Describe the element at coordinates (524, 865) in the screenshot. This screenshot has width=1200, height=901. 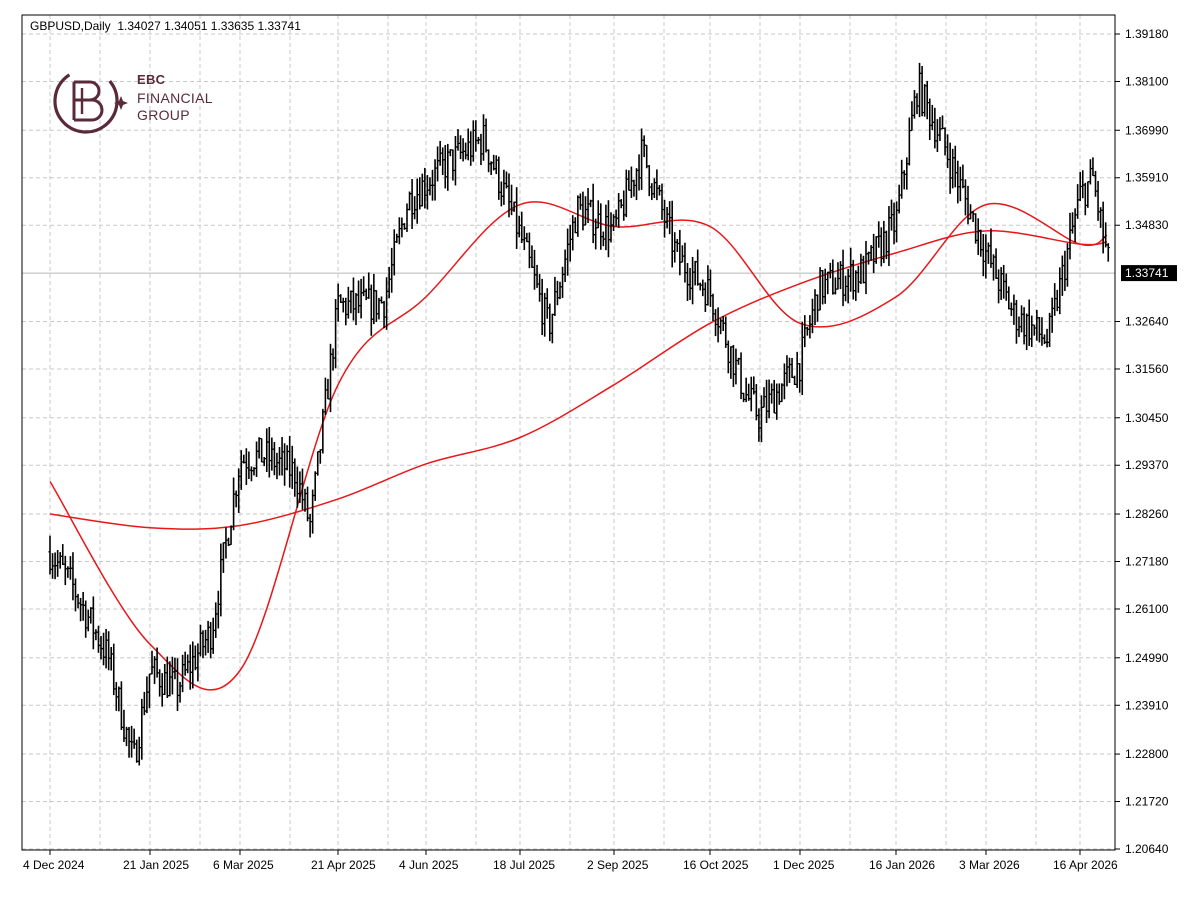
I see `x-tick-label: 18 Jul 2025` at that location.